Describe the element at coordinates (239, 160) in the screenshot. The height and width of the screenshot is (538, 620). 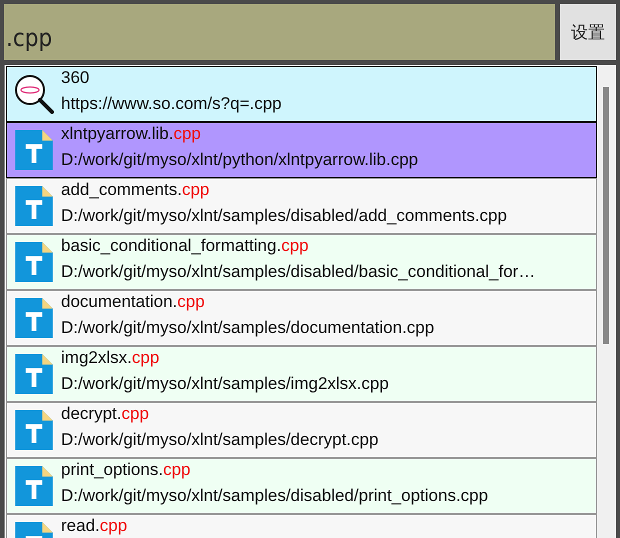
I see `result-path: D:/work/git/myso/xlnt/python/xlntpyarrow.lib.cpp` at that location.